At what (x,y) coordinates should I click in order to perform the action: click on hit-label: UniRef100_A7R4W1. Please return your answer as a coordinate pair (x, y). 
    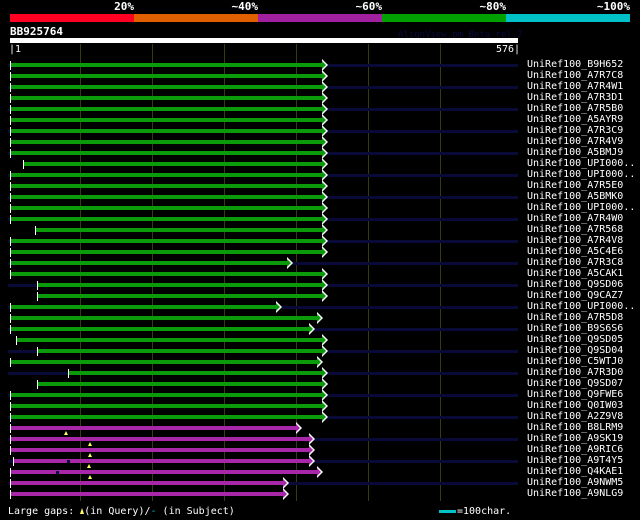
    Looking at the image, I should click on (575, 86).